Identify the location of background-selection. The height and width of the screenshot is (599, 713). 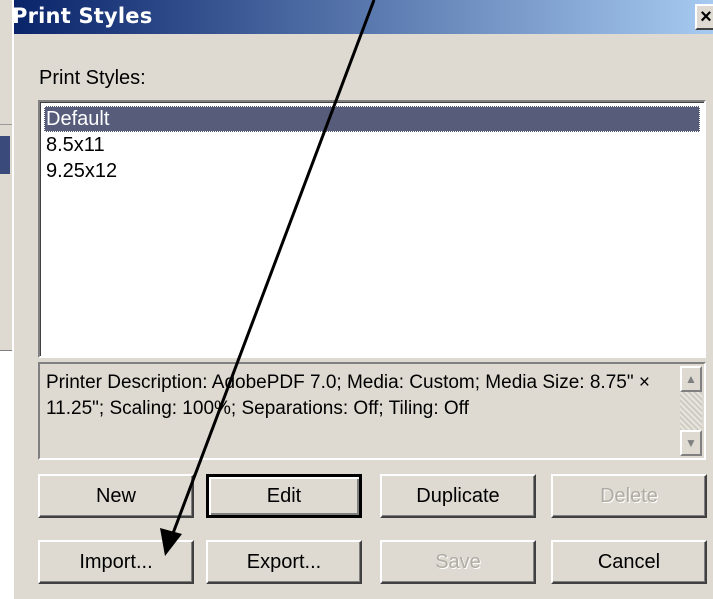
(5, 155).